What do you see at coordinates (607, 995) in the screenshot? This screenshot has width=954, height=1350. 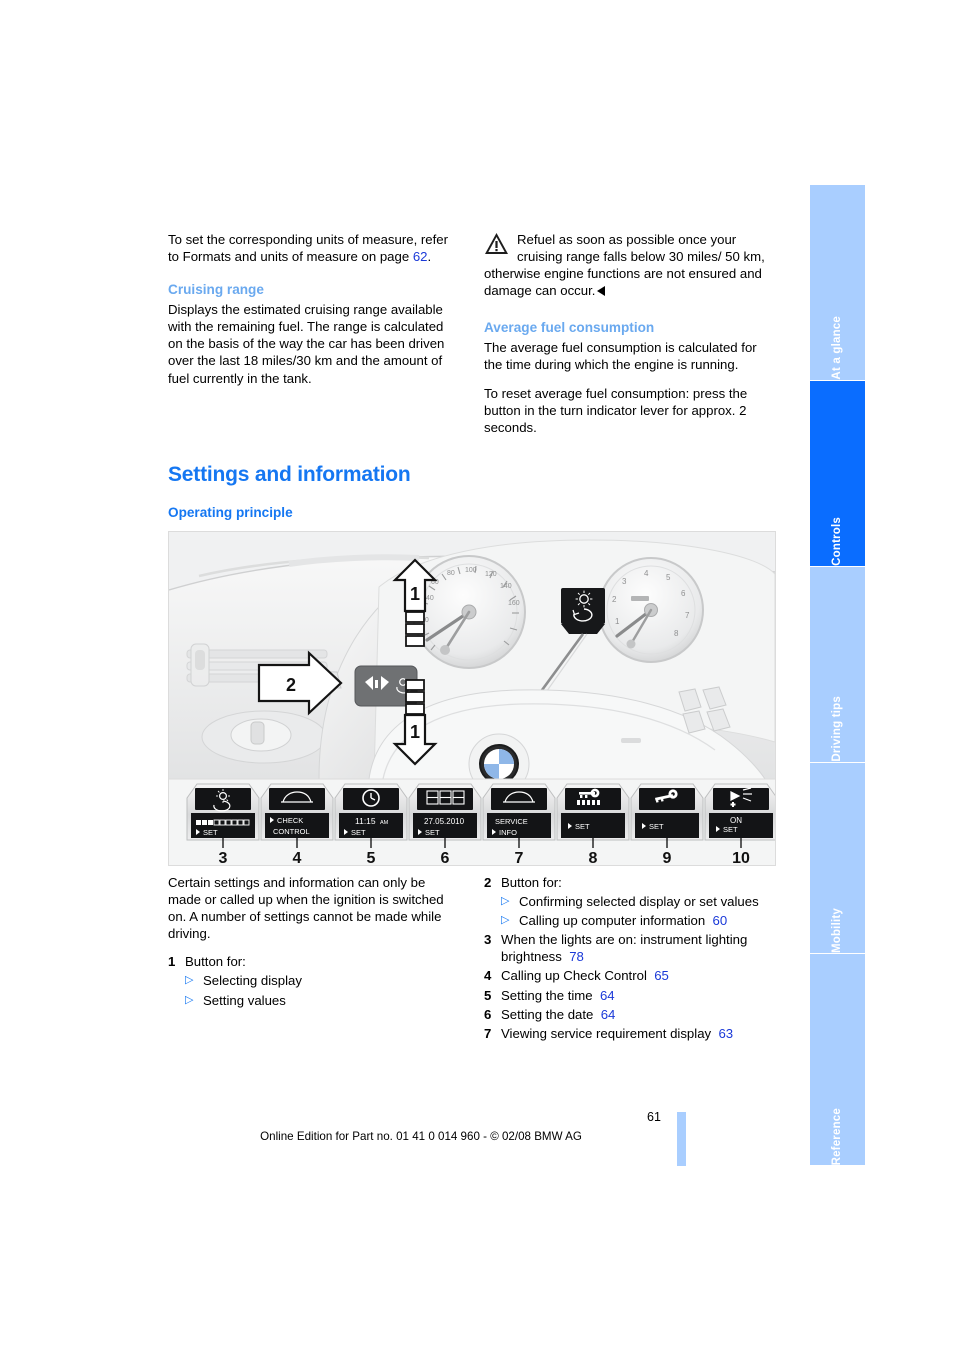 I see `page-link-64-time: 64` at bounding box center [607, 995].